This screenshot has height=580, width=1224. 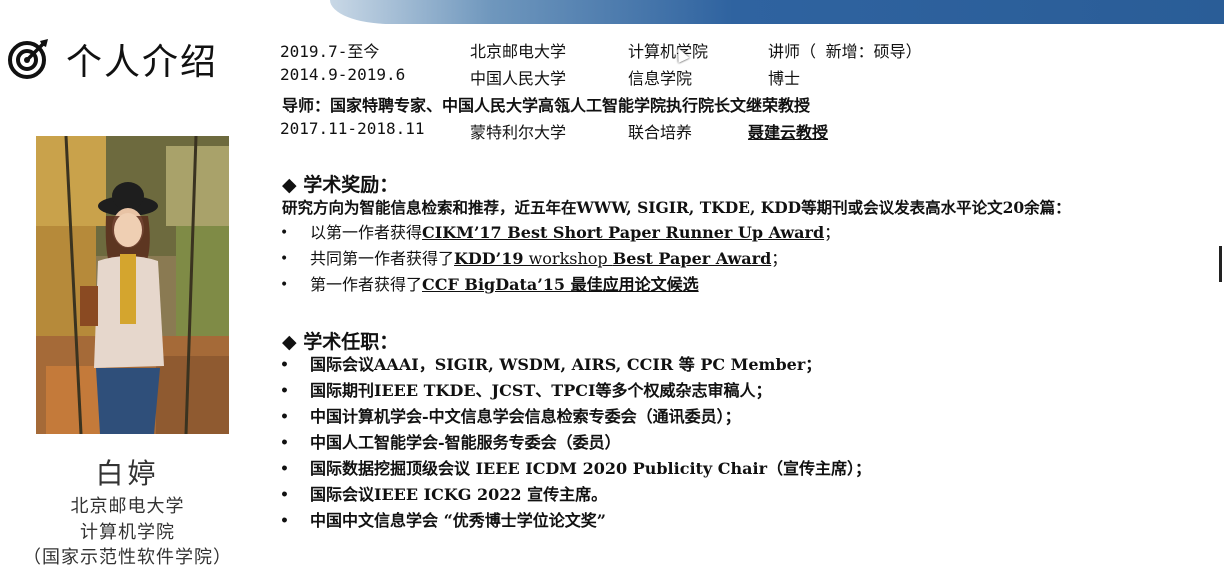 What do you see at coordinates (489, 258) in the screenshot?
I see `award-name-part: KDD’19` at bounding box center [489, 258].